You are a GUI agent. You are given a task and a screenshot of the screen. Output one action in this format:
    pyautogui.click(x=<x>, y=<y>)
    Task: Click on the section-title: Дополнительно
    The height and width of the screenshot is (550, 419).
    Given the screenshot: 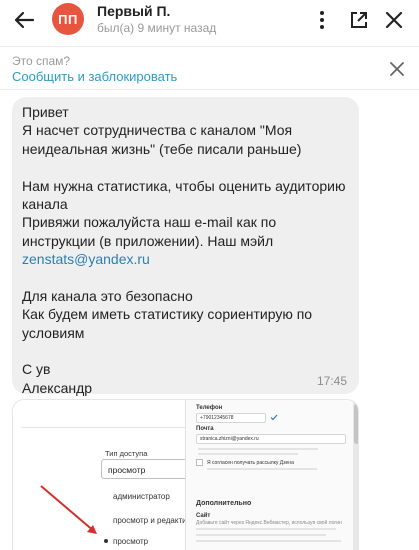 What is the action you would take?
    pyautogui.click(x=224, y=503)
    